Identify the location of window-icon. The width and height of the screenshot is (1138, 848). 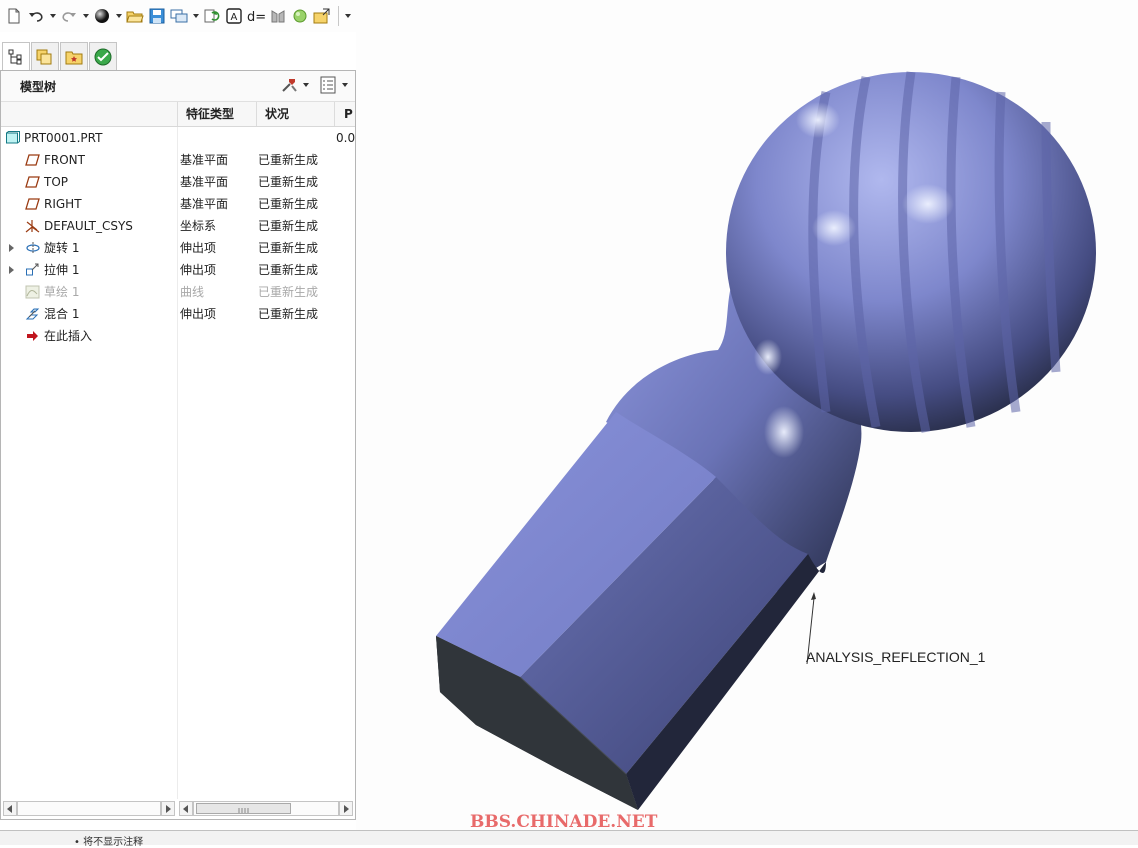
(179, 16).